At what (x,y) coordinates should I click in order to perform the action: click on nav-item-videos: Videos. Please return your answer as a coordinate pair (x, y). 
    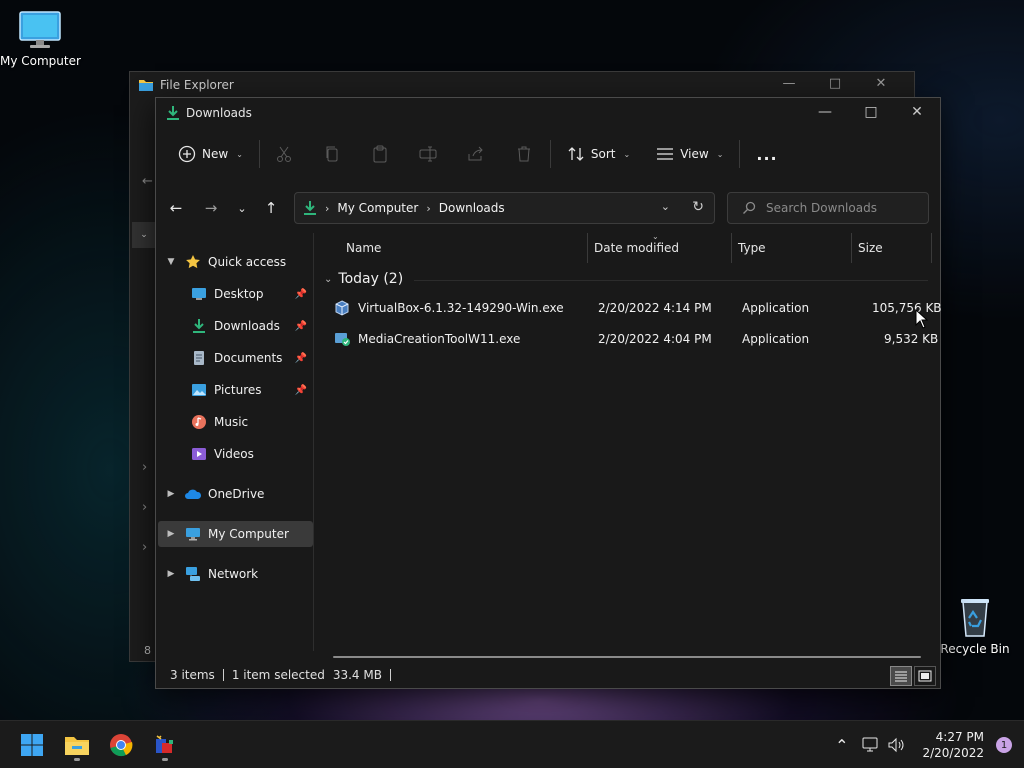
    Looking at the image, I should click on (235, 454).